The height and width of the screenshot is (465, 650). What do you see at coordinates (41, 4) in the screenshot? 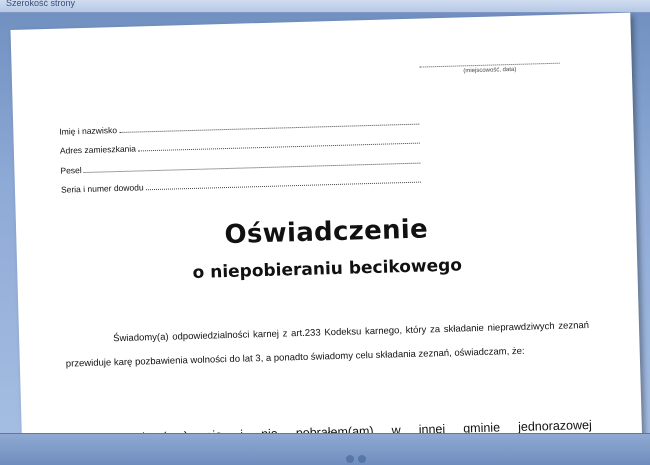
I see `ribbon-caption: Szerokość strony` at bounding box center [41, 4].